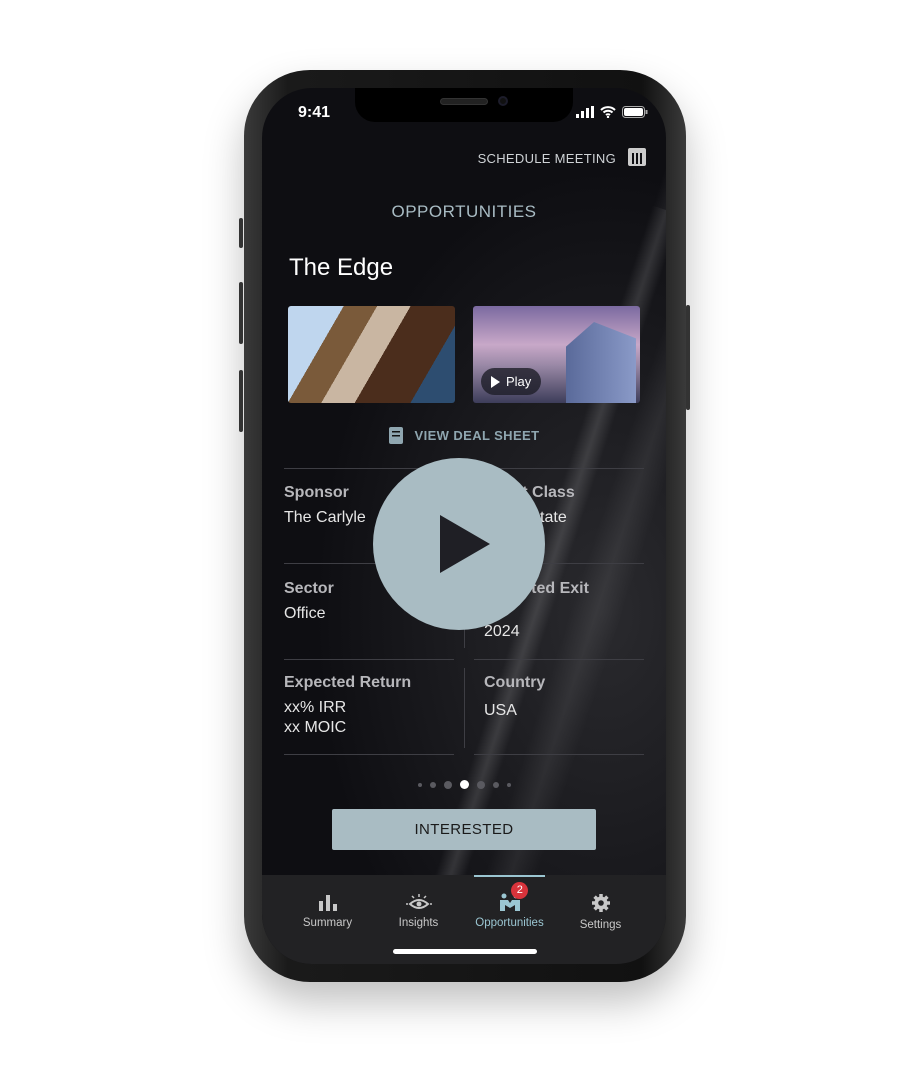 Image resolution: width=900 pixels, height=1086 pixels. Describe the element at coordinates (635, 112) in the screenshot. I see `battery-icon` at that location.